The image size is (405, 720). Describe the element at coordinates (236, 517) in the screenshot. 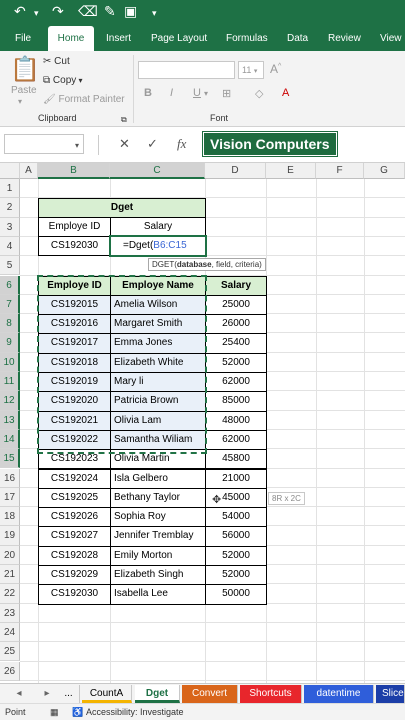

I see `table-cell: 54000` at that location.